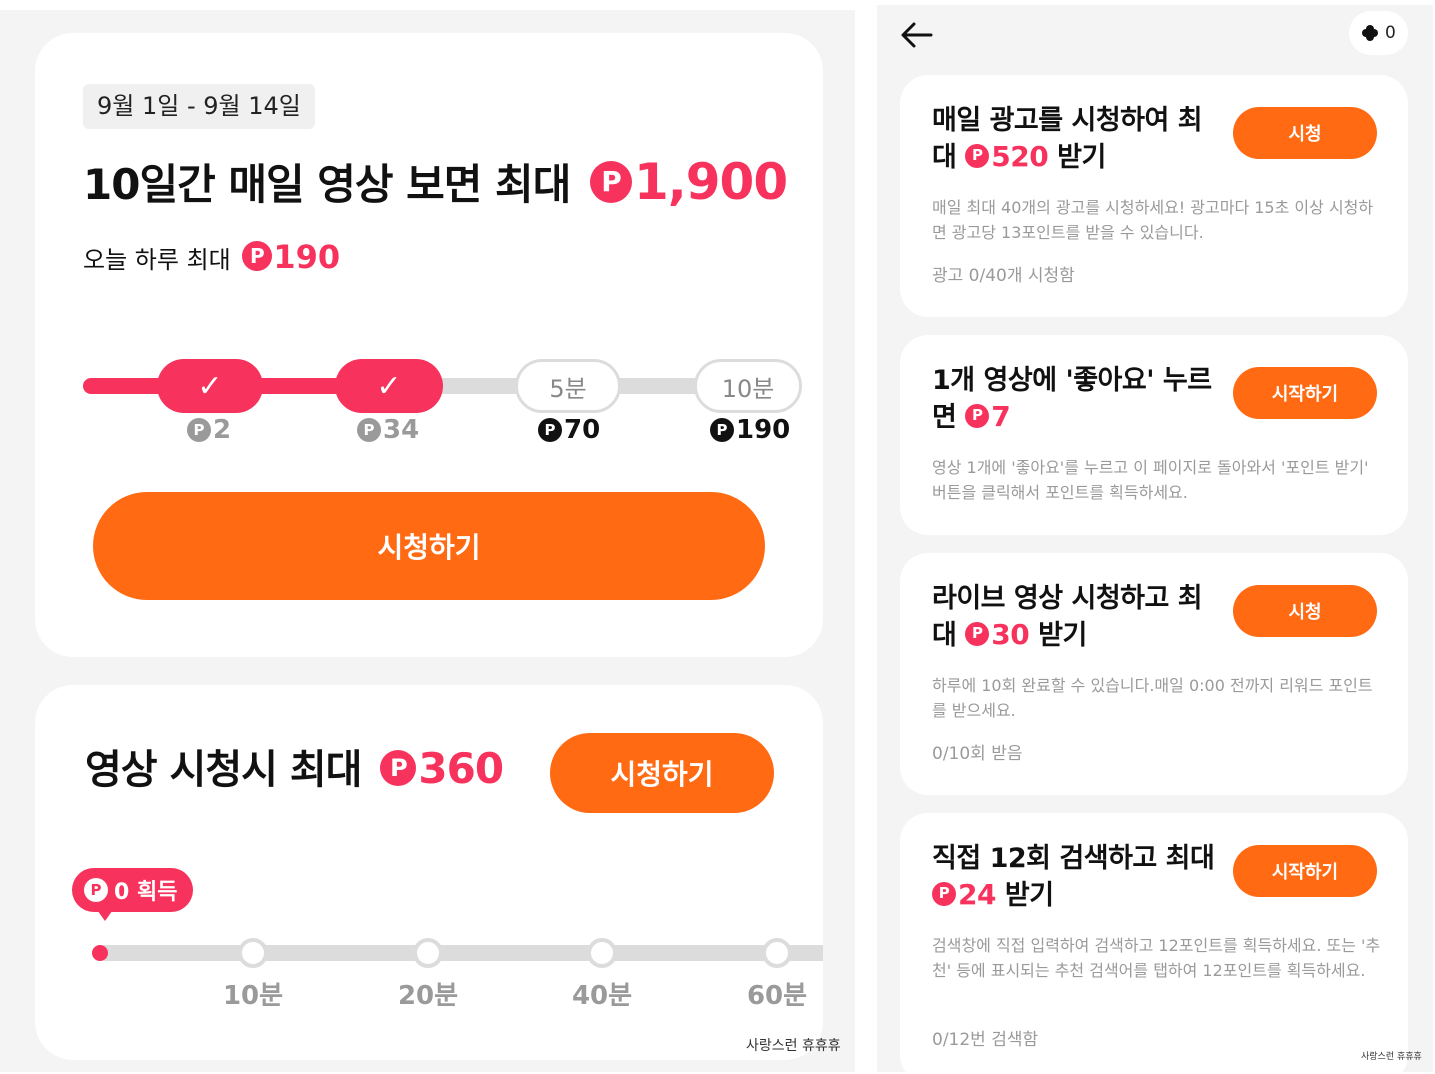 The height and width of the screenshot is (1074, 1435). What do you see at coordinates (1305, 133) in the screenshot?
I see `watch-ad-button: 시청` at bounding box center [1305, 133].